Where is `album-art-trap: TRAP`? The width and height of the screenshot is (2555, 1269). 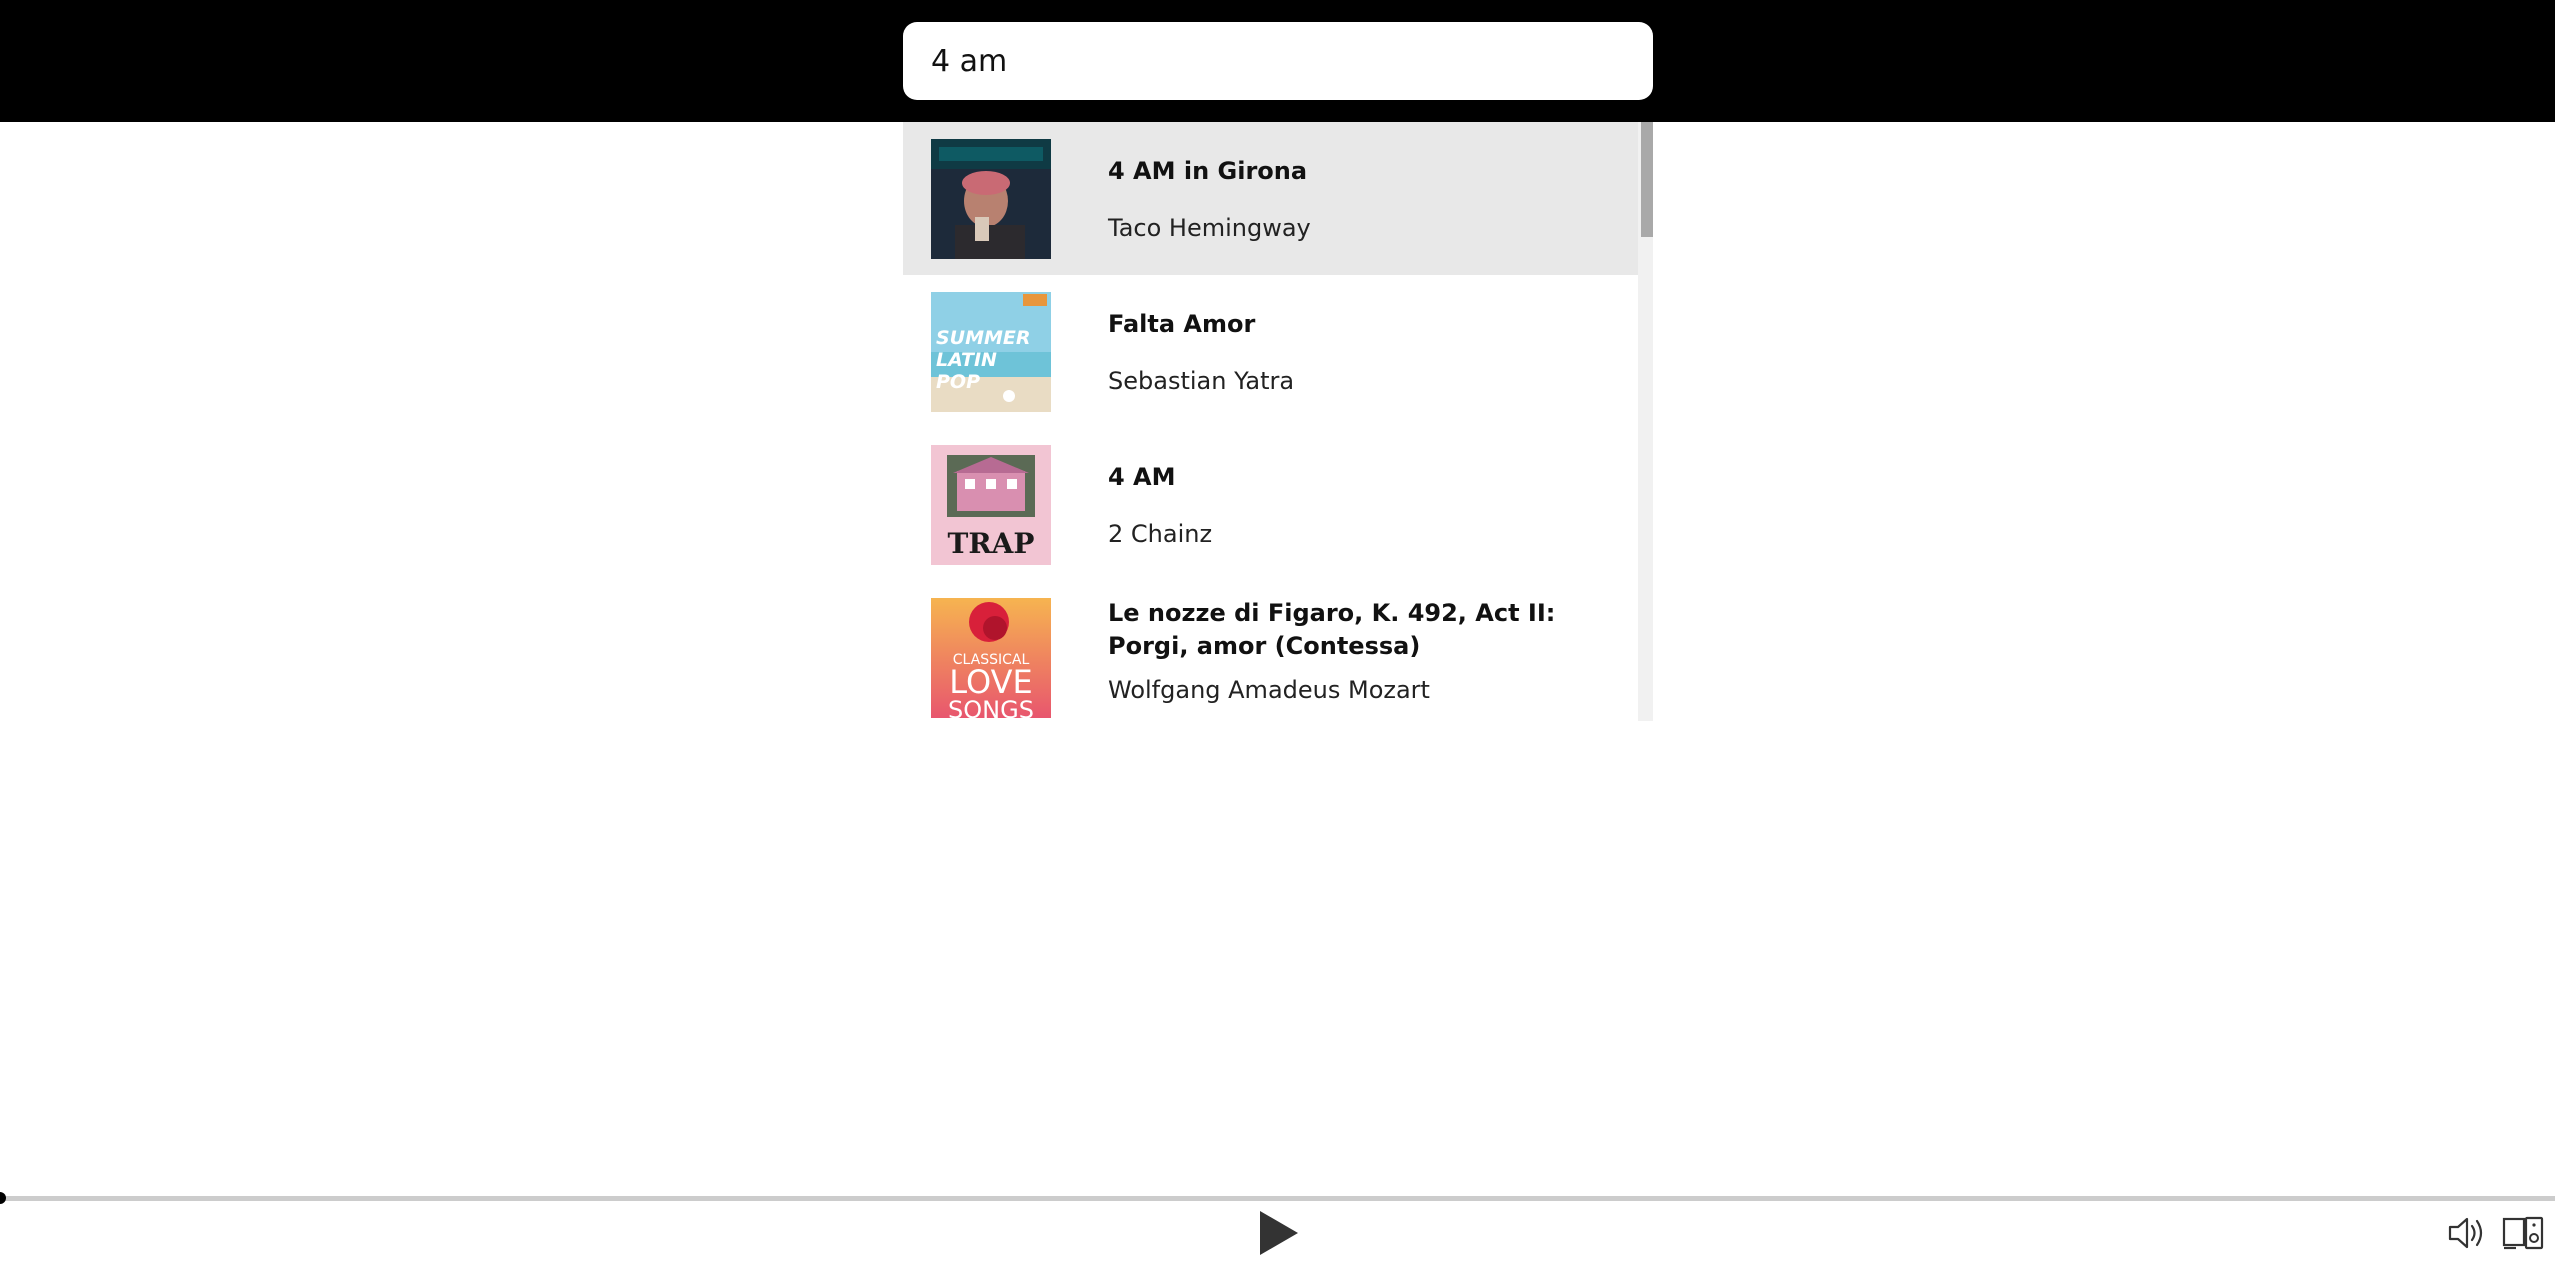 album-art-trap: TRAP is located at coordinates (991, 505).